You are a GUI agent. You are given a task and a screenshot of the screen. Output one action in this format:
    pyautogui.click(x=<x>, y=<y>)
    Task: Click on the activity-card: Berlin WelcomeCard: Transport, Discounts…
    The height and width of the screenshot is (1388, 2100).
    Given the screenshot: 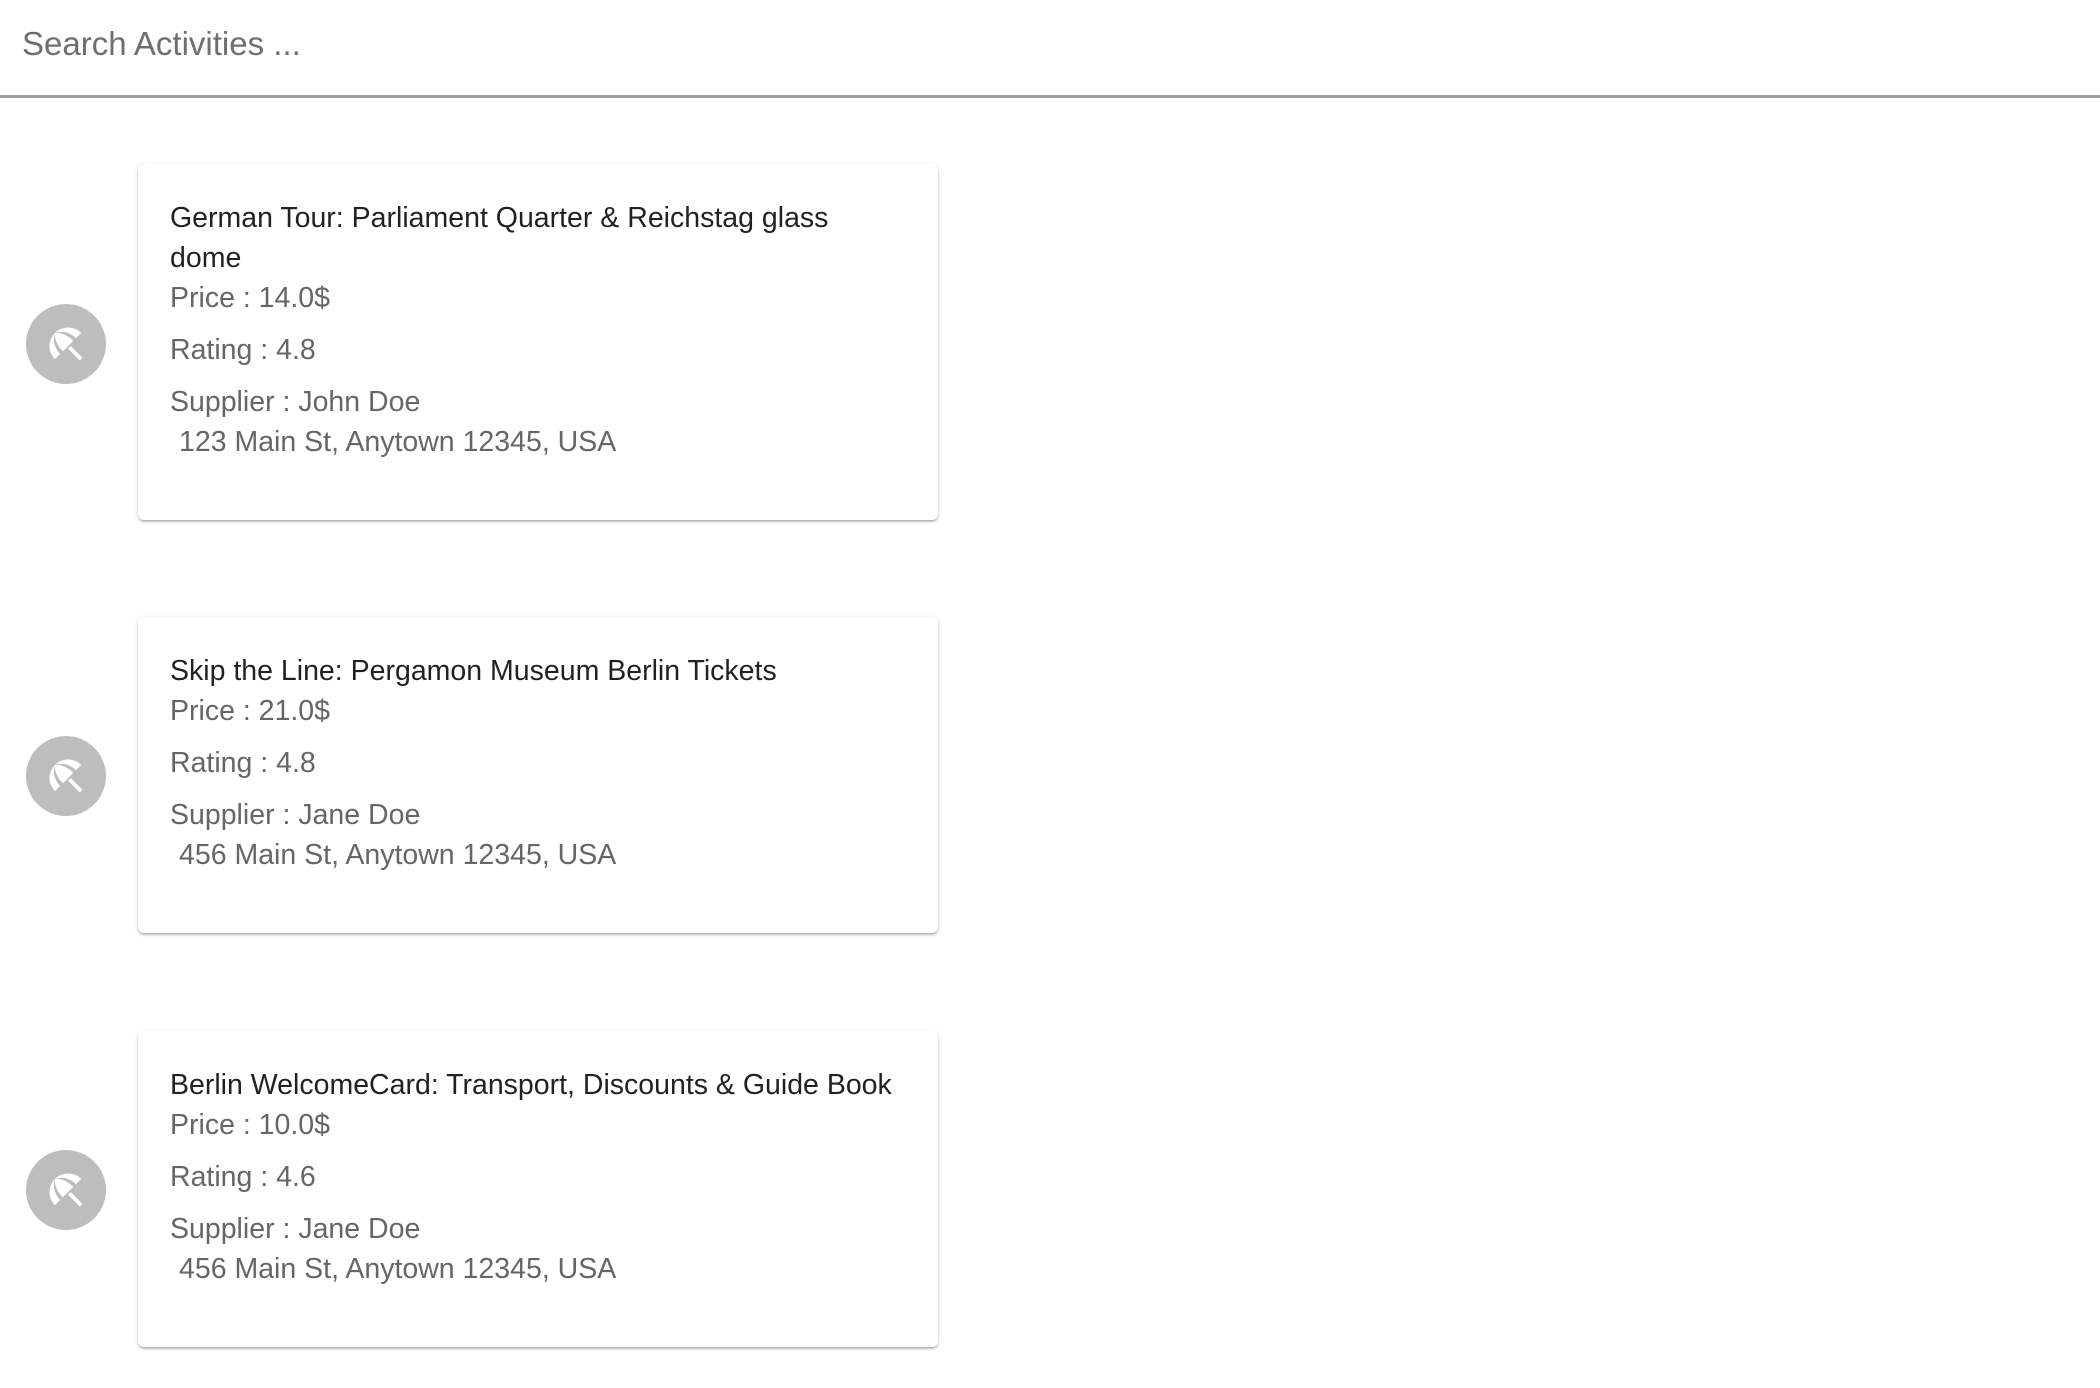 What is the action you would take?
    pyautogui.click(x=538, y=1189)
    